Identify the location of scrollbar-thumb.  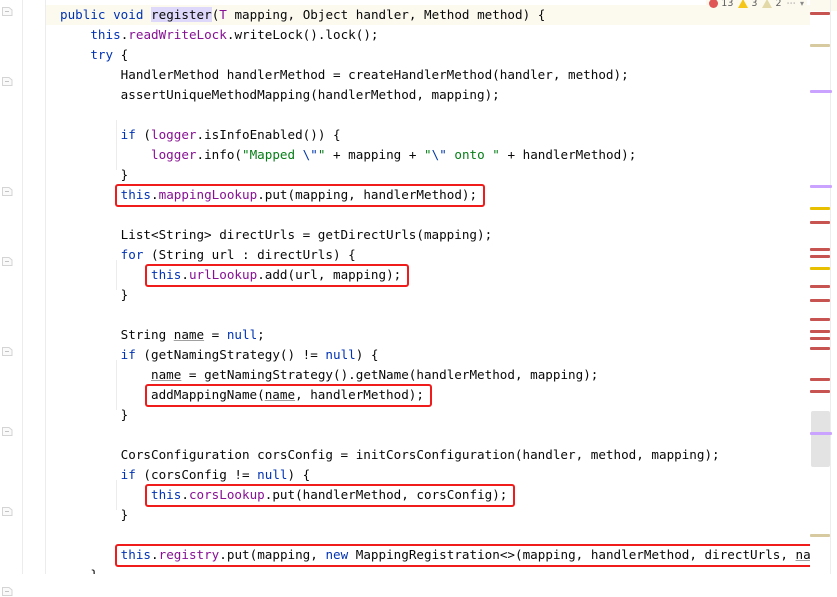
(820, 439).